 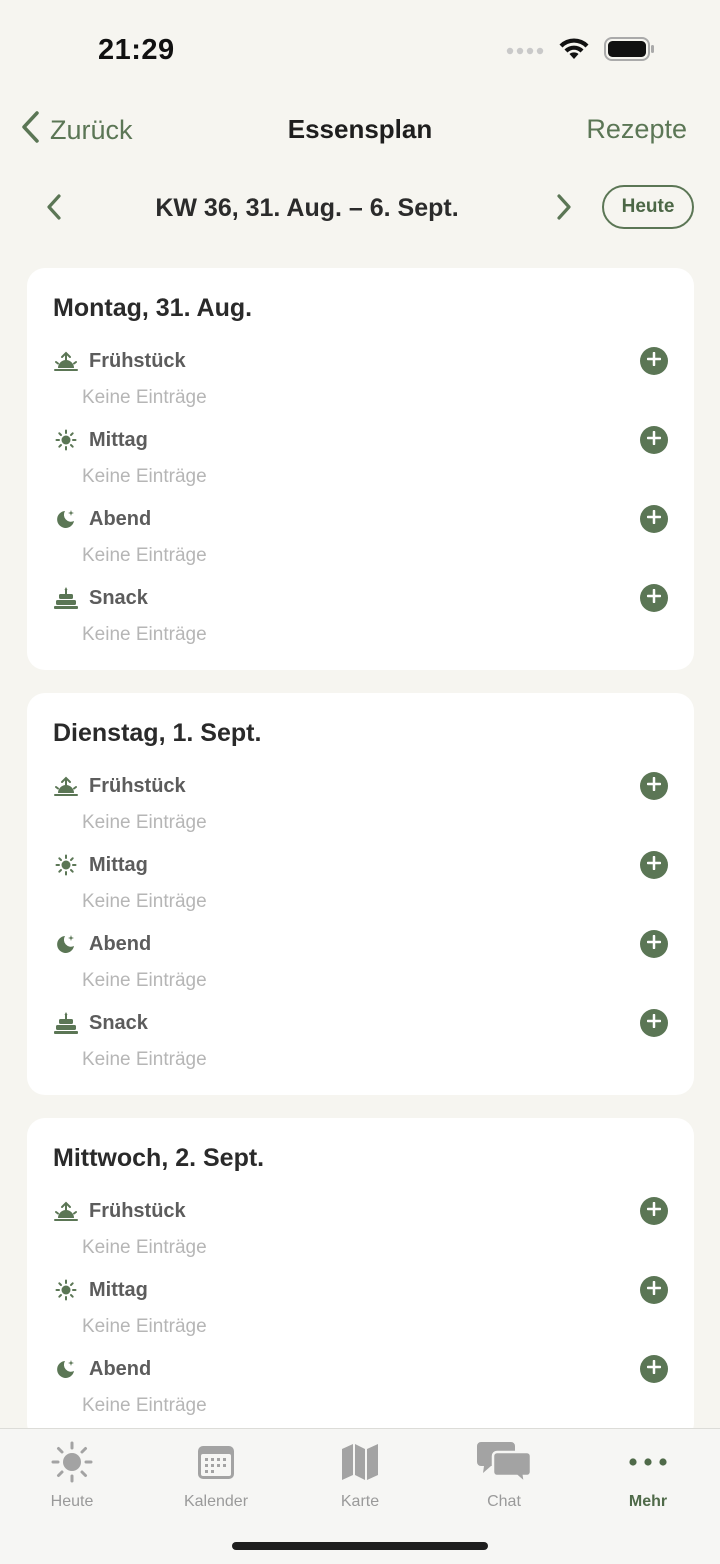 I want to click on previous-week-button, so click(x=54, y=209).